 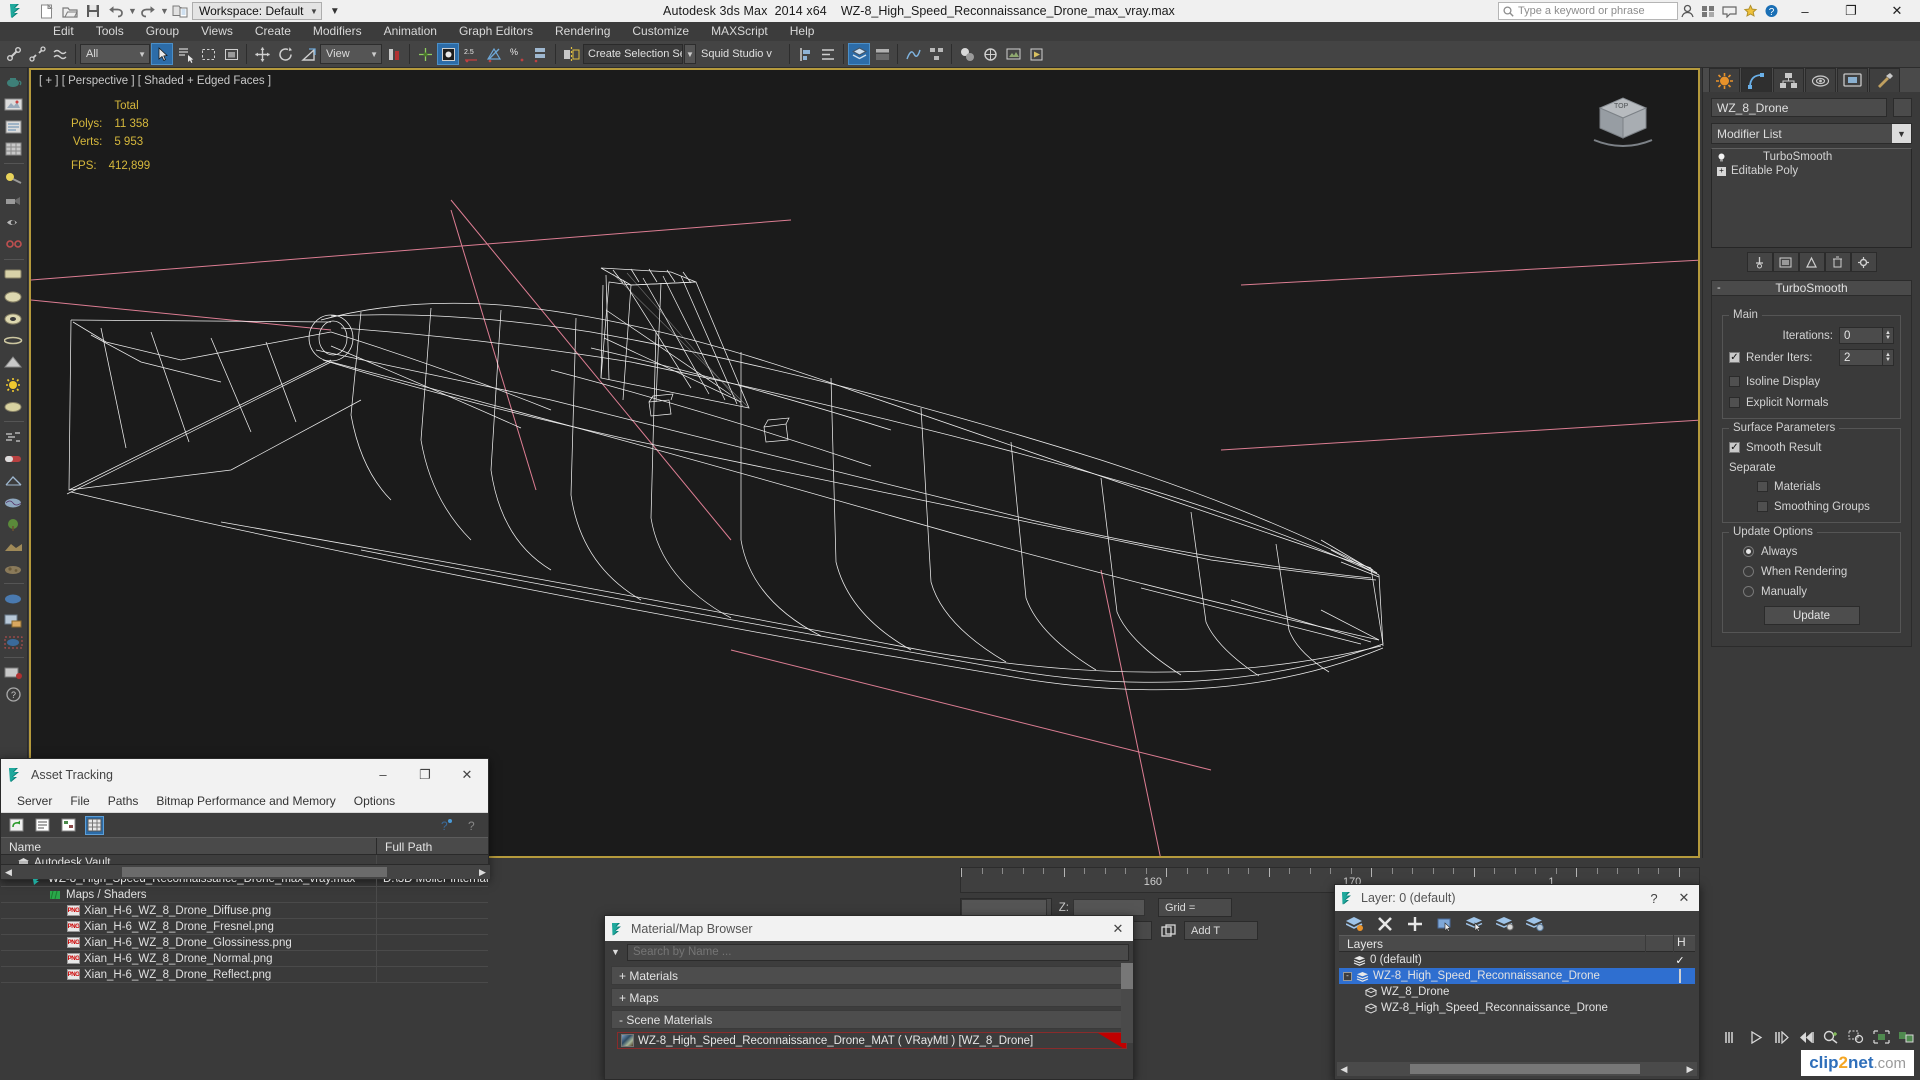 What do you see at coordinates (1811, 198) in the screenshot?
I see `modifier-stack: TurboSmooth + Editable Poly` at bounding box center [1811, 198].